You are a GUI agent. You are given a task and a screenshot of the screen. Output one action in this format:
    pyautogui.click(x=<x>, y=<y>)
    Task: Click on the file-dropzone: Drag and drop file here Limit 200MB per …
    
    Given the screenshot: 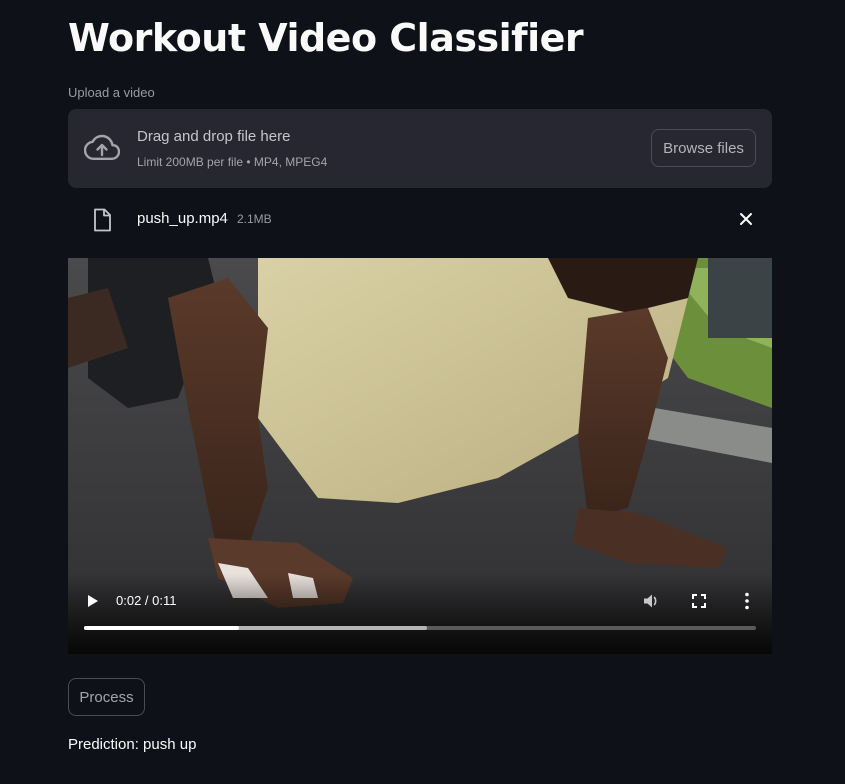 What is the action you would take?
    pyautogui.click(x=420, y=148)
    